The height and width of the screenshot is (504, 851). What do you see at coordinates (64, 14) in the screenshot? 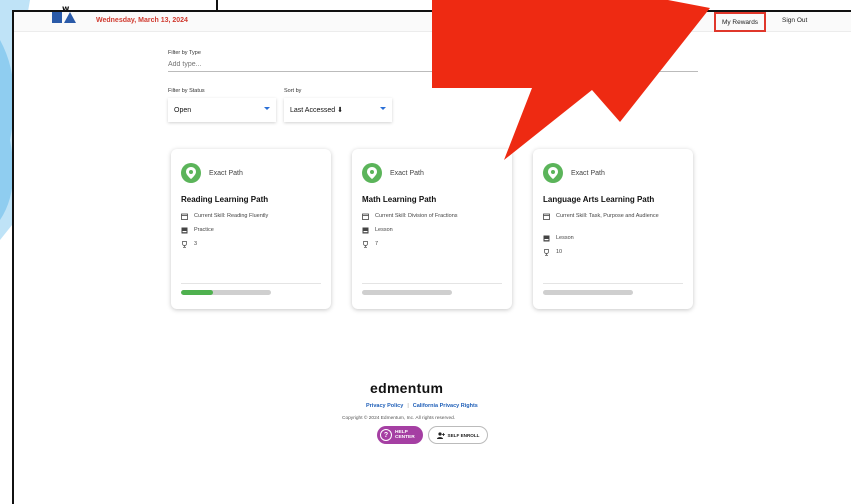
I see `brand-logo-icon: w` at bounding box center [64, 14].